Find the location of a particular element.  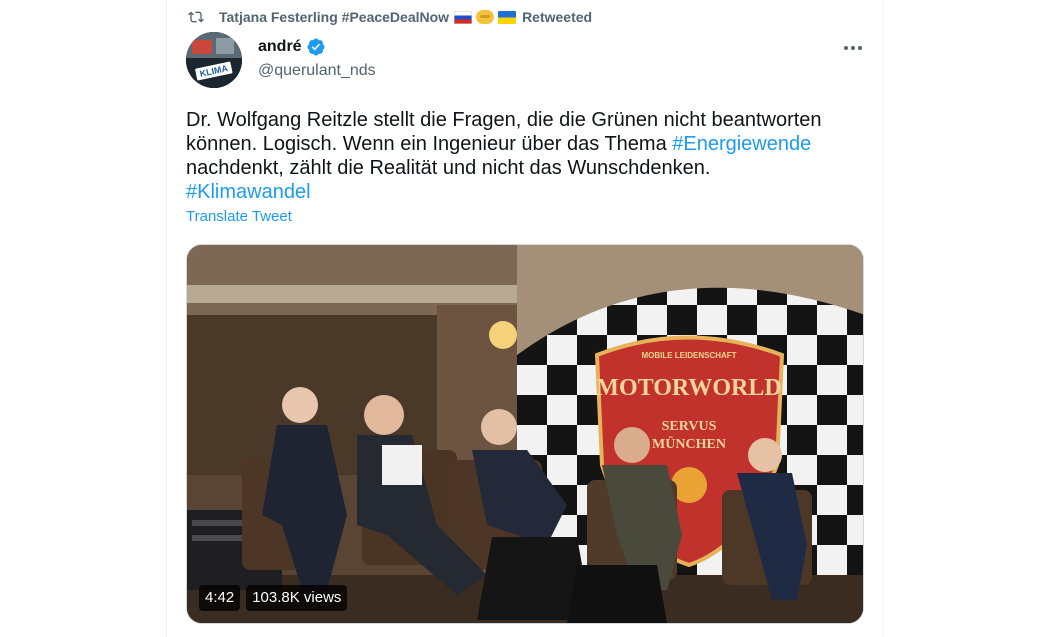

verified-badge-icon is located at coordinates (316, 47).